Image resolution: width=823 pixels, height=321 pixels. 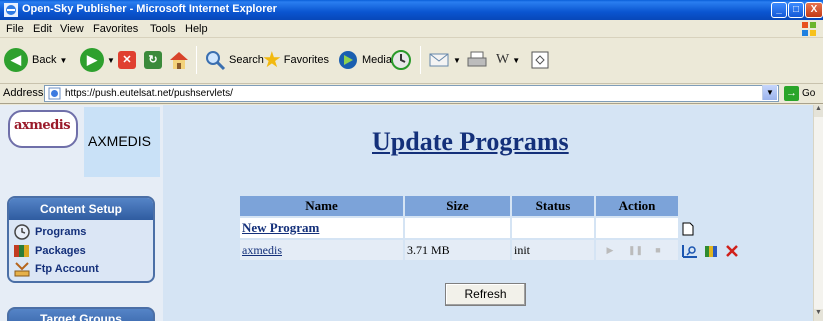 I want to click on program-size-cell: 3.71 MB, so click(x=457, y=250).